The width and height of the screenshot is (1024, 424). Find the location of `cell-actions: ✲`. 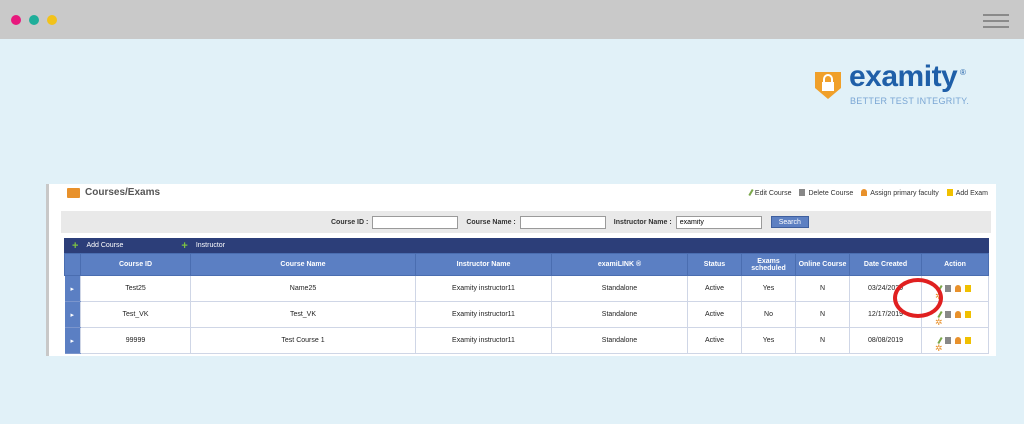

cell-actions: ✲ is located at coordinates (955, 340).